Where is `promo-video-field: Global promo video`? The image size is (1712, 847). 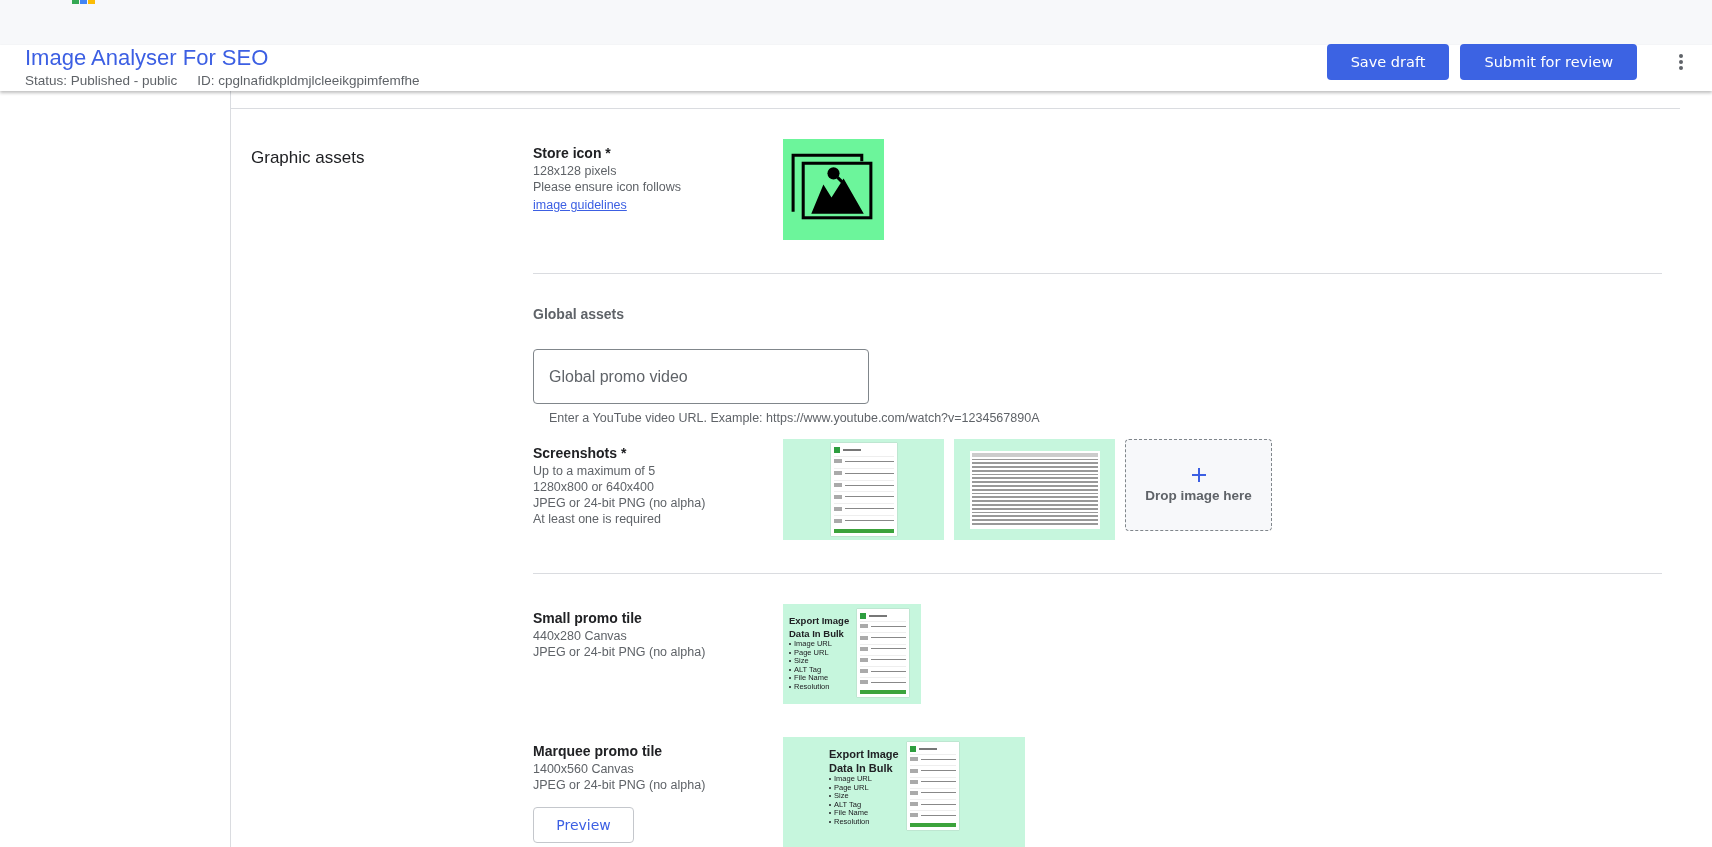 promo-video-field: Global promo video is located at coordinates (701, 376).